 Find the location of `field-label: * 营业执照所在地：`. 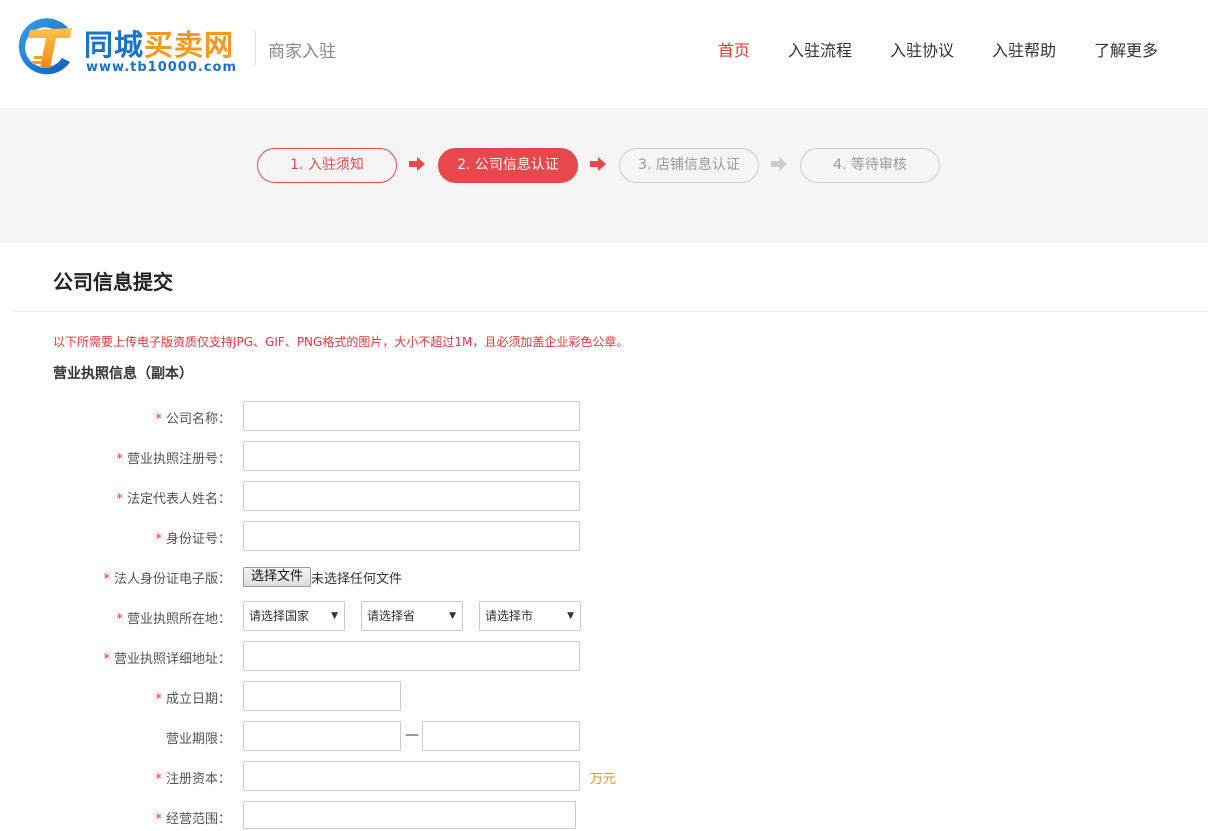

field-label: * 营业执照所在地： is located at coordinates (173, 619).